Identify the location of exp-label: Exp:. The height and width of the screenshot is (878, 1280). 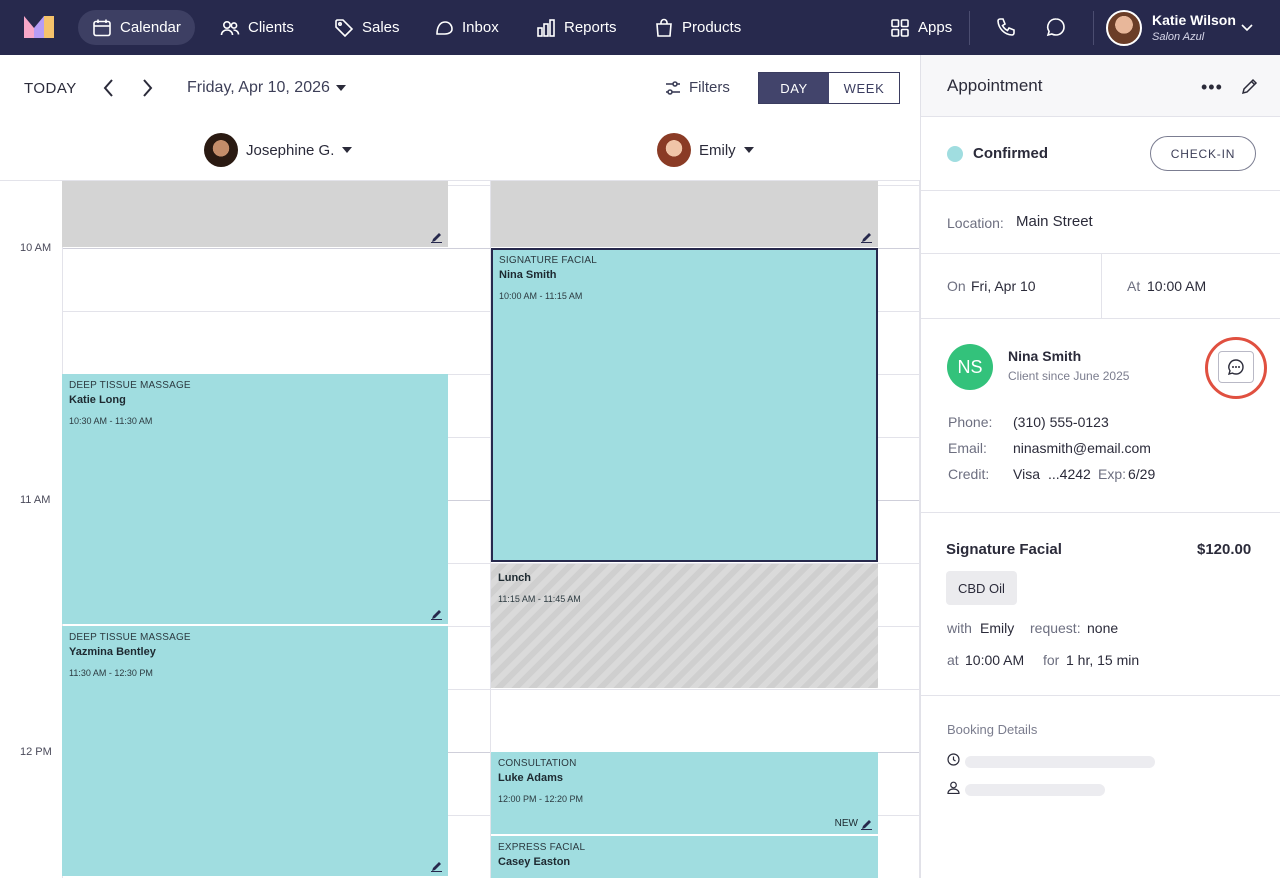
(1112, 474).